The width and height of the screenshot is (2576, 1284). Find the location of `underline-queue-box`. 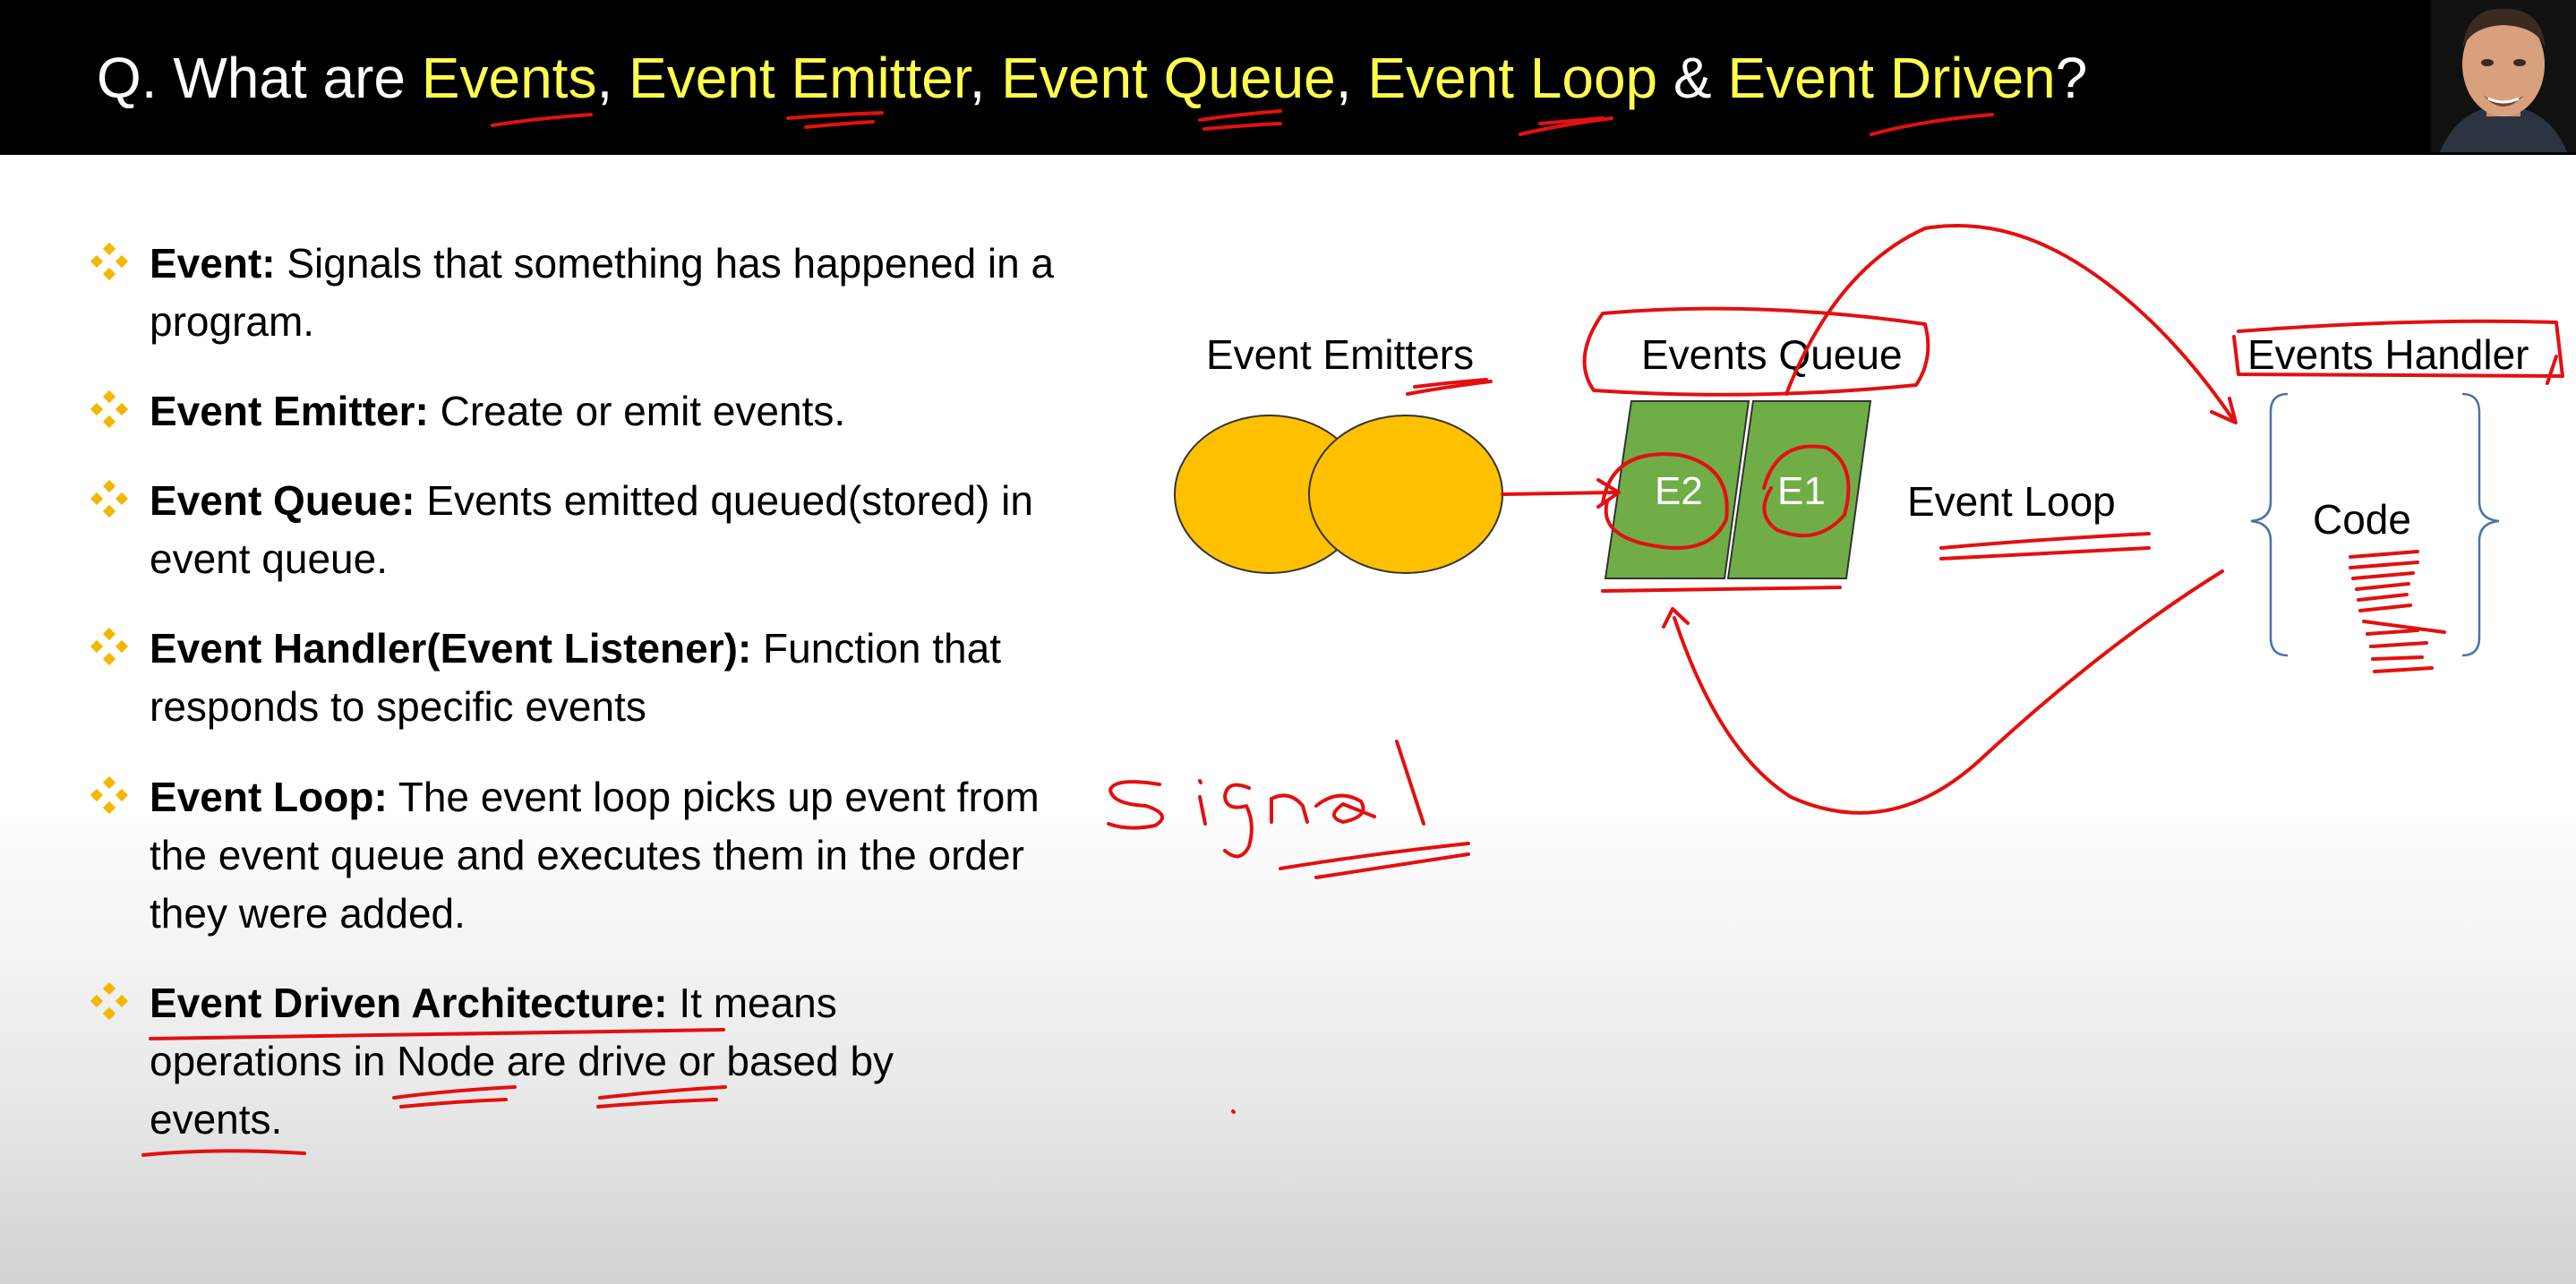

underline-queue-box is located at coordinates (1721, 590).